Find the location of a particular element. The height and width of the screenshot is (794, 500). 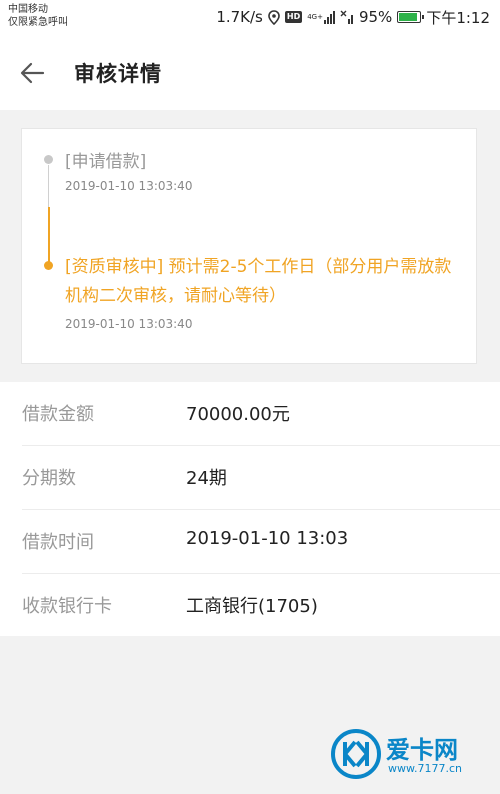

watermark: 爱卡网 www.7177.cn is located at coordinates (410, 756).